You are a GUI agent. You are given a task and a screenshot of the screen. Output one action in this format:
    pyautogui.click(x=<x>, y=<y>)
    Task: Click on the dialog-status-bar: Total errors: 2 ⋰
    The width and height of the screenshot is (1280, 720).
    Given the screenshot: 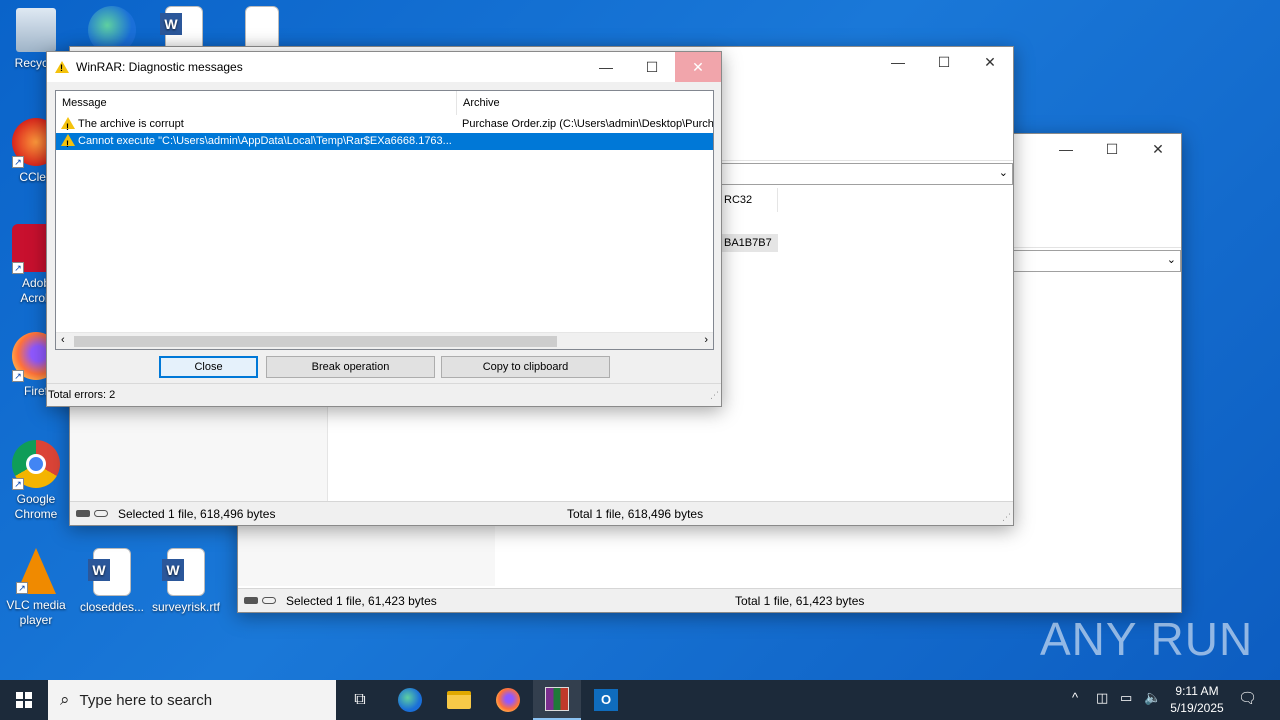 What is the action you would take?
    pyautogui.click(x=384, y=394)
    